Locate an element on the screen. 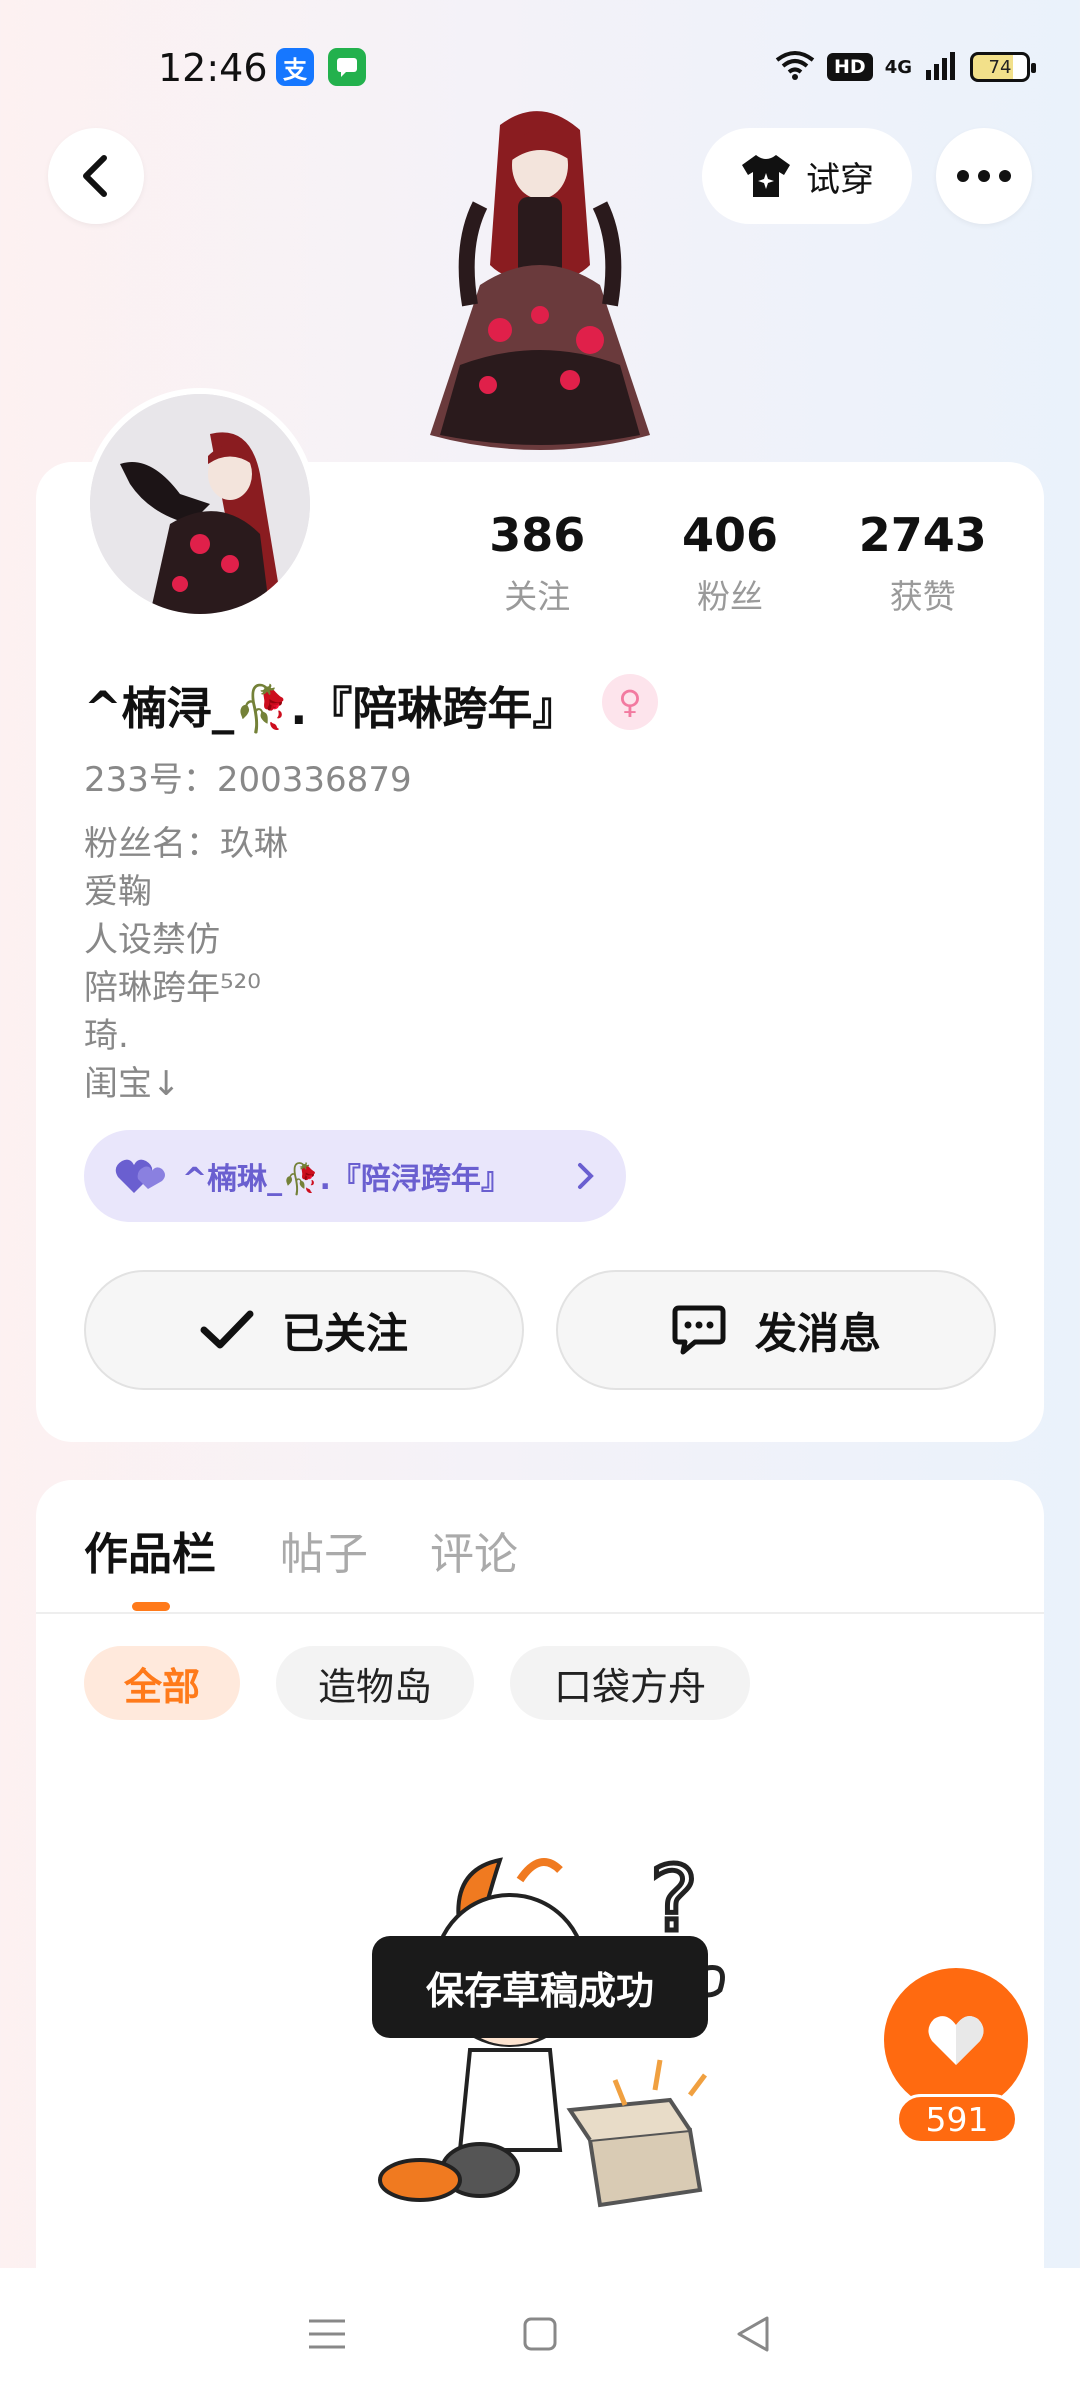 This screenshot has height=2400, width=1080. tab-comments: 评论 is located at coordinates (474, 1550).